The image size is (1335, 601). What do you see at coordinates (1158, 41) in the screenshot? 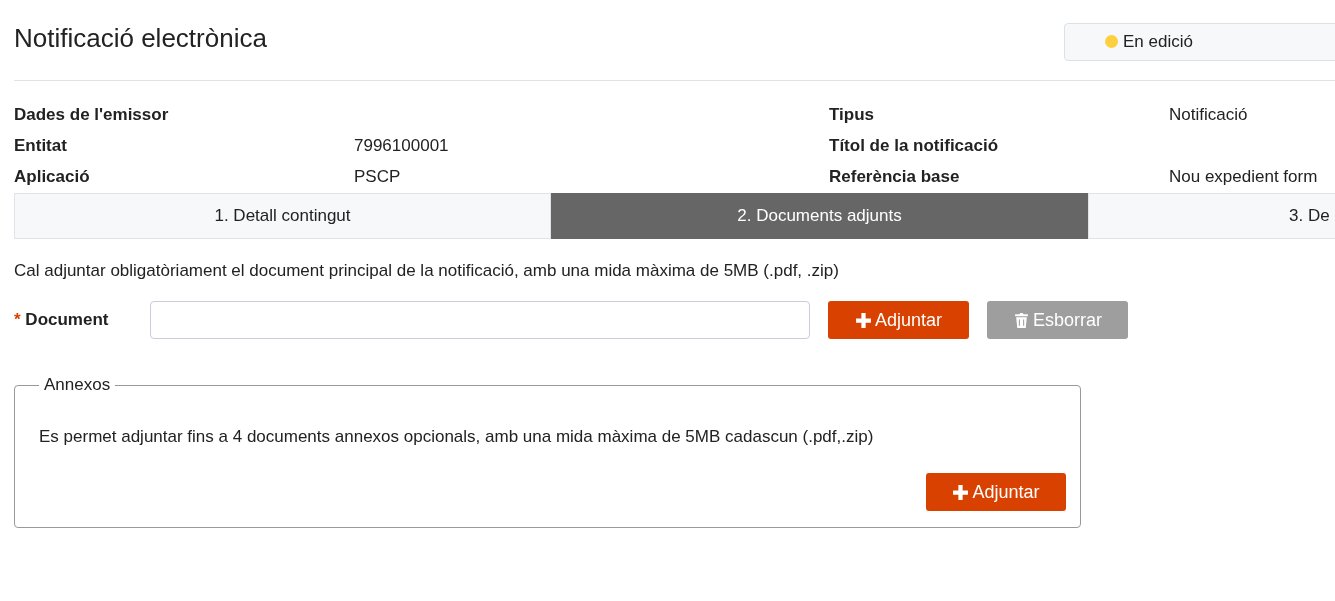
I see `status-label: En edició` at bounding box center [1158, 41].